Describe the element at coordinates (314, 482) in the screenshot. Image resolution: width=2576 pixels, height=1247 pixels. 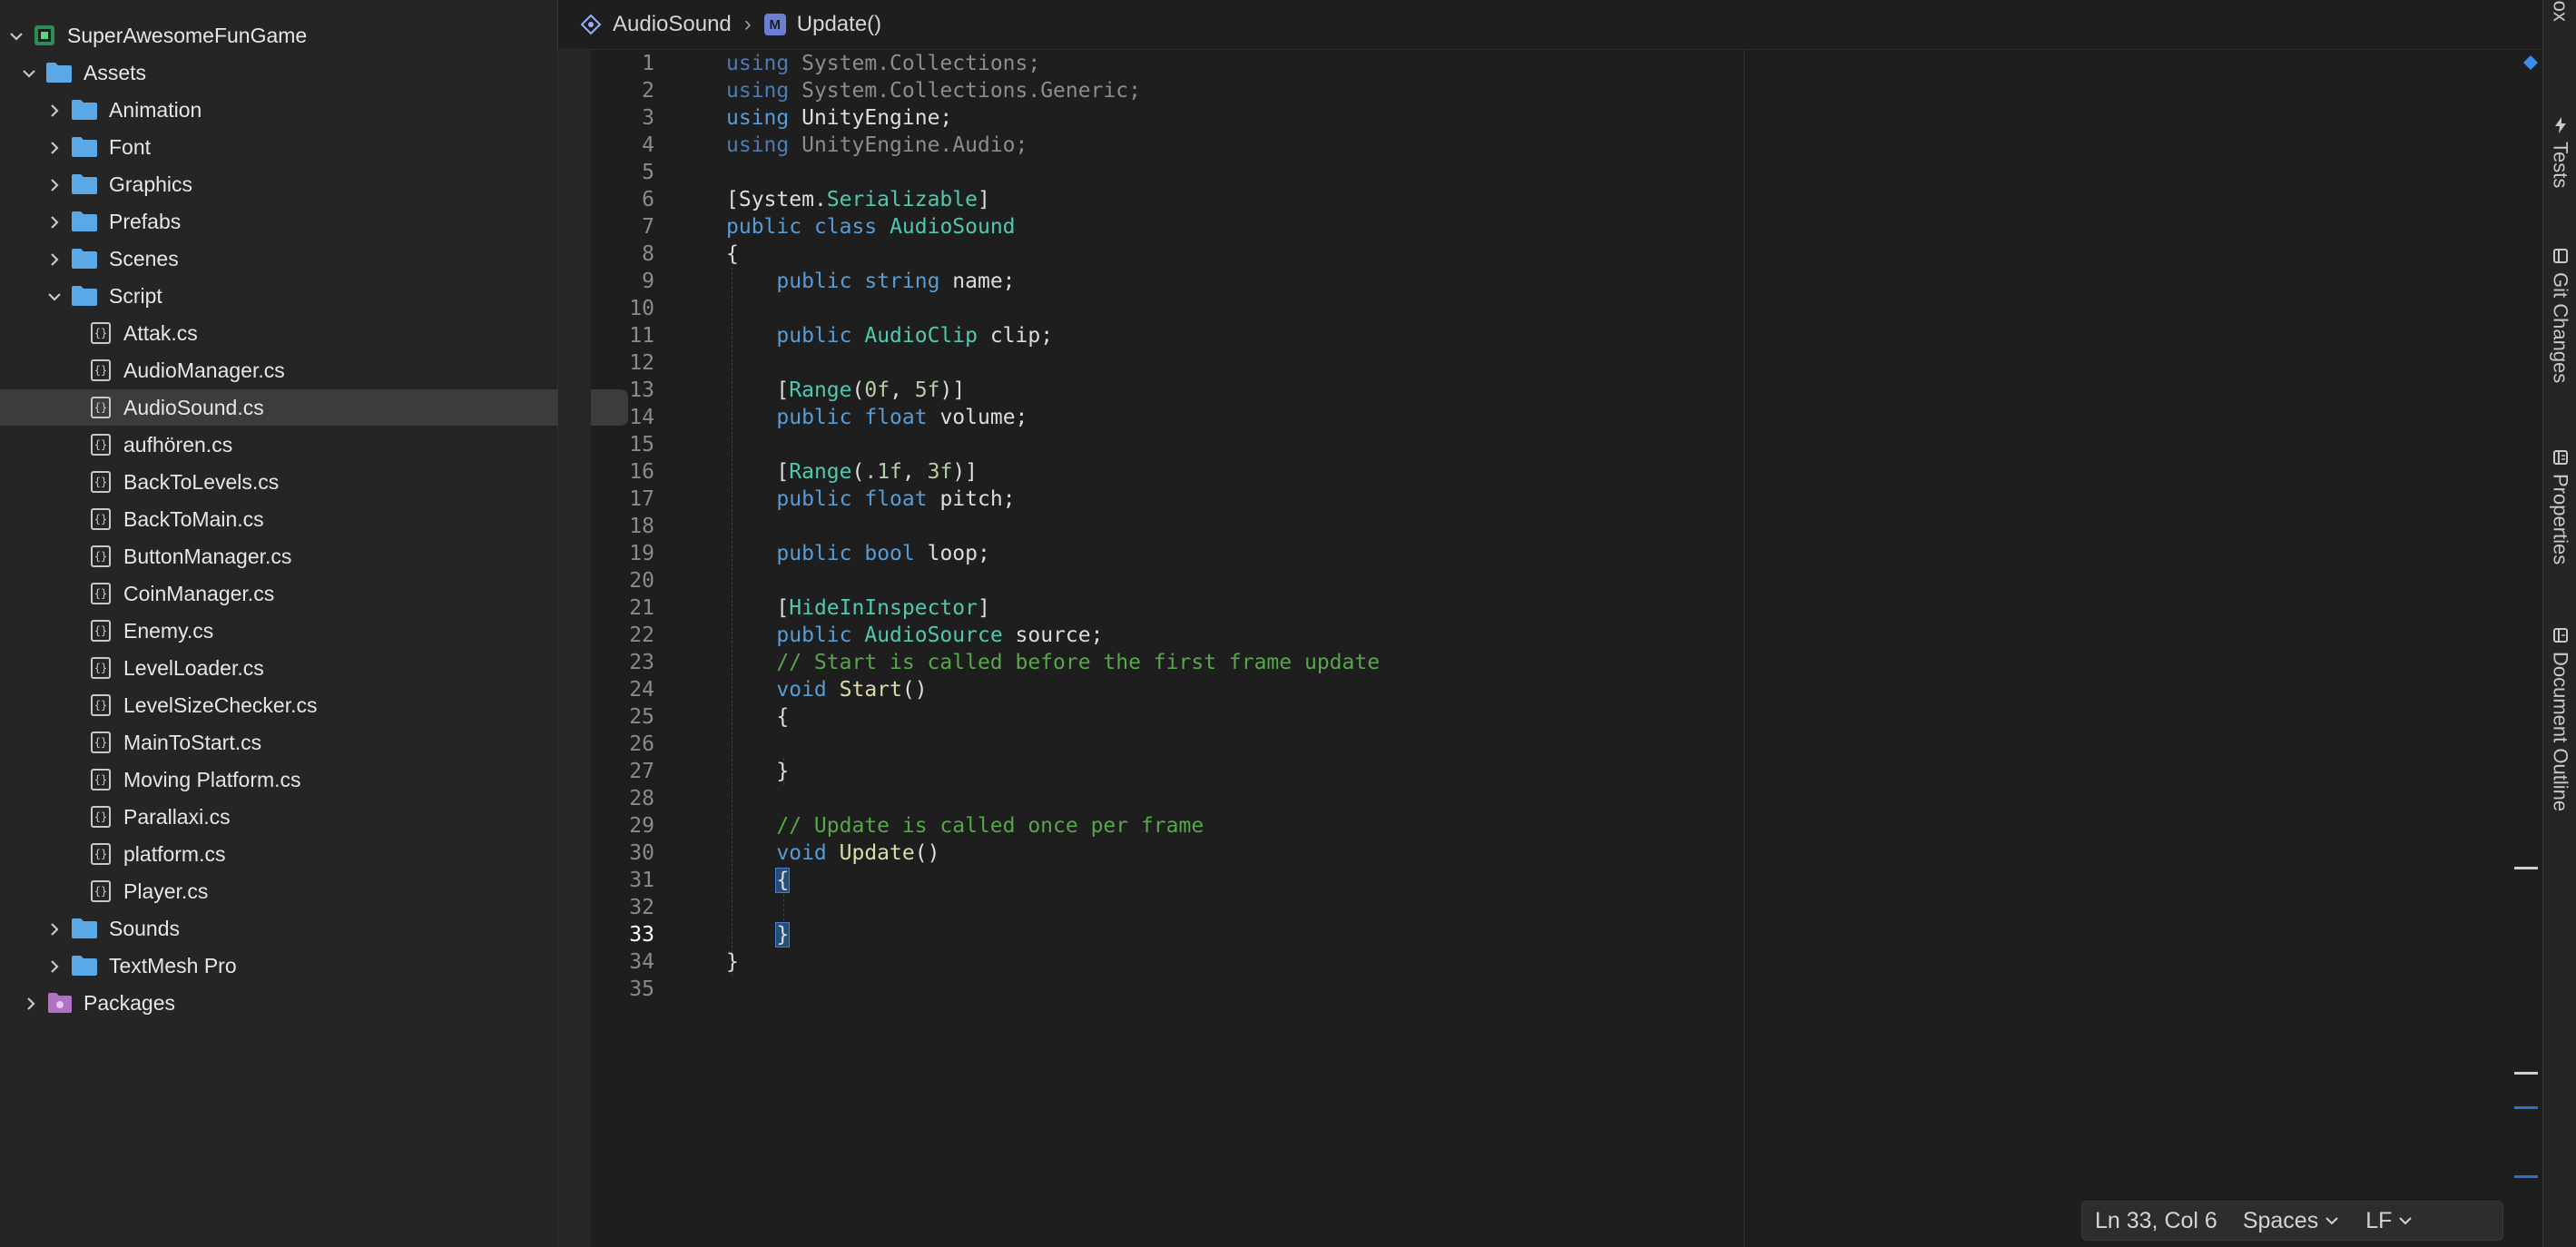
I see `file-item: {} BackToLevels.cs` at that location.